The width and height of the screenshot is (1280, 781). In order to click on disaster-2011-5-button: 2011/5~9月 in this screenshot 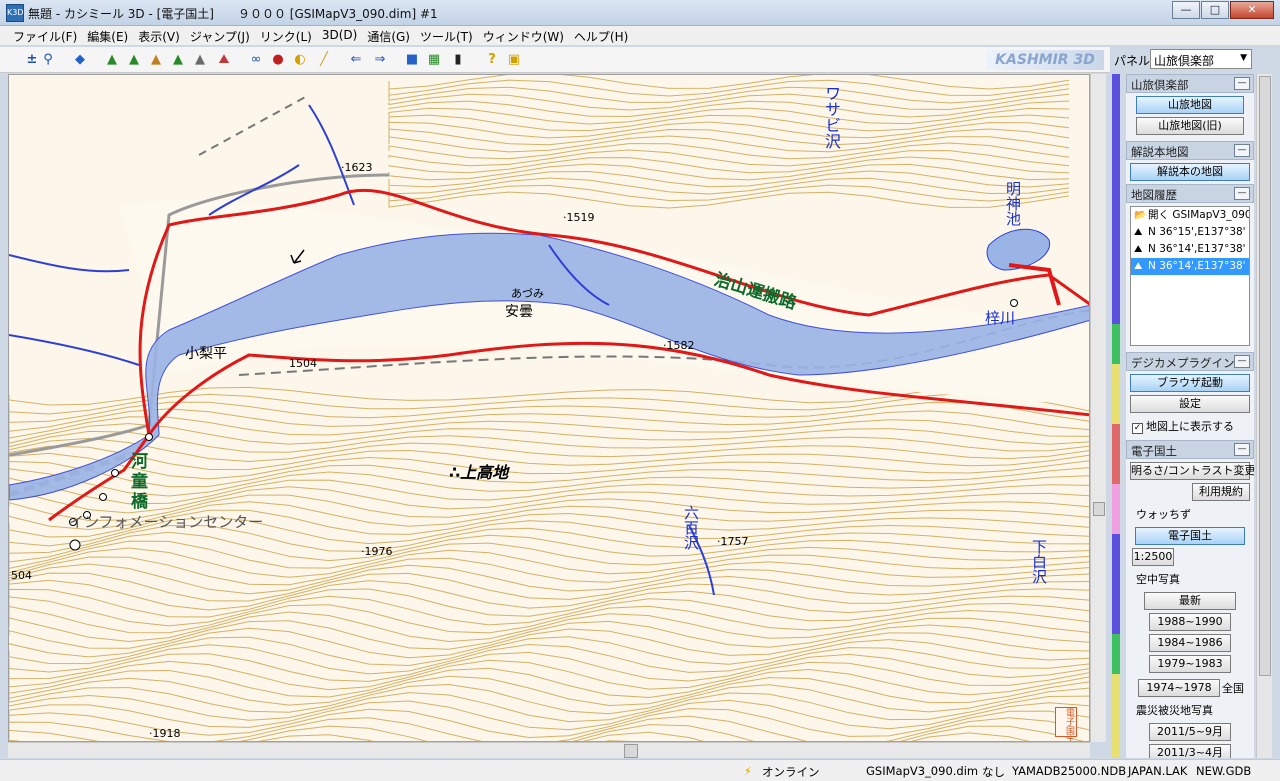, I will do `click(1190, 732)`.